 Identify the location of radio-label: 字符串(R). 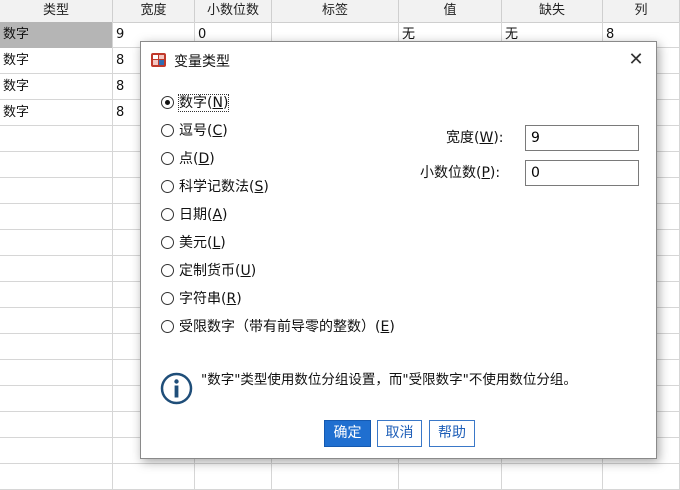
(210, 299).